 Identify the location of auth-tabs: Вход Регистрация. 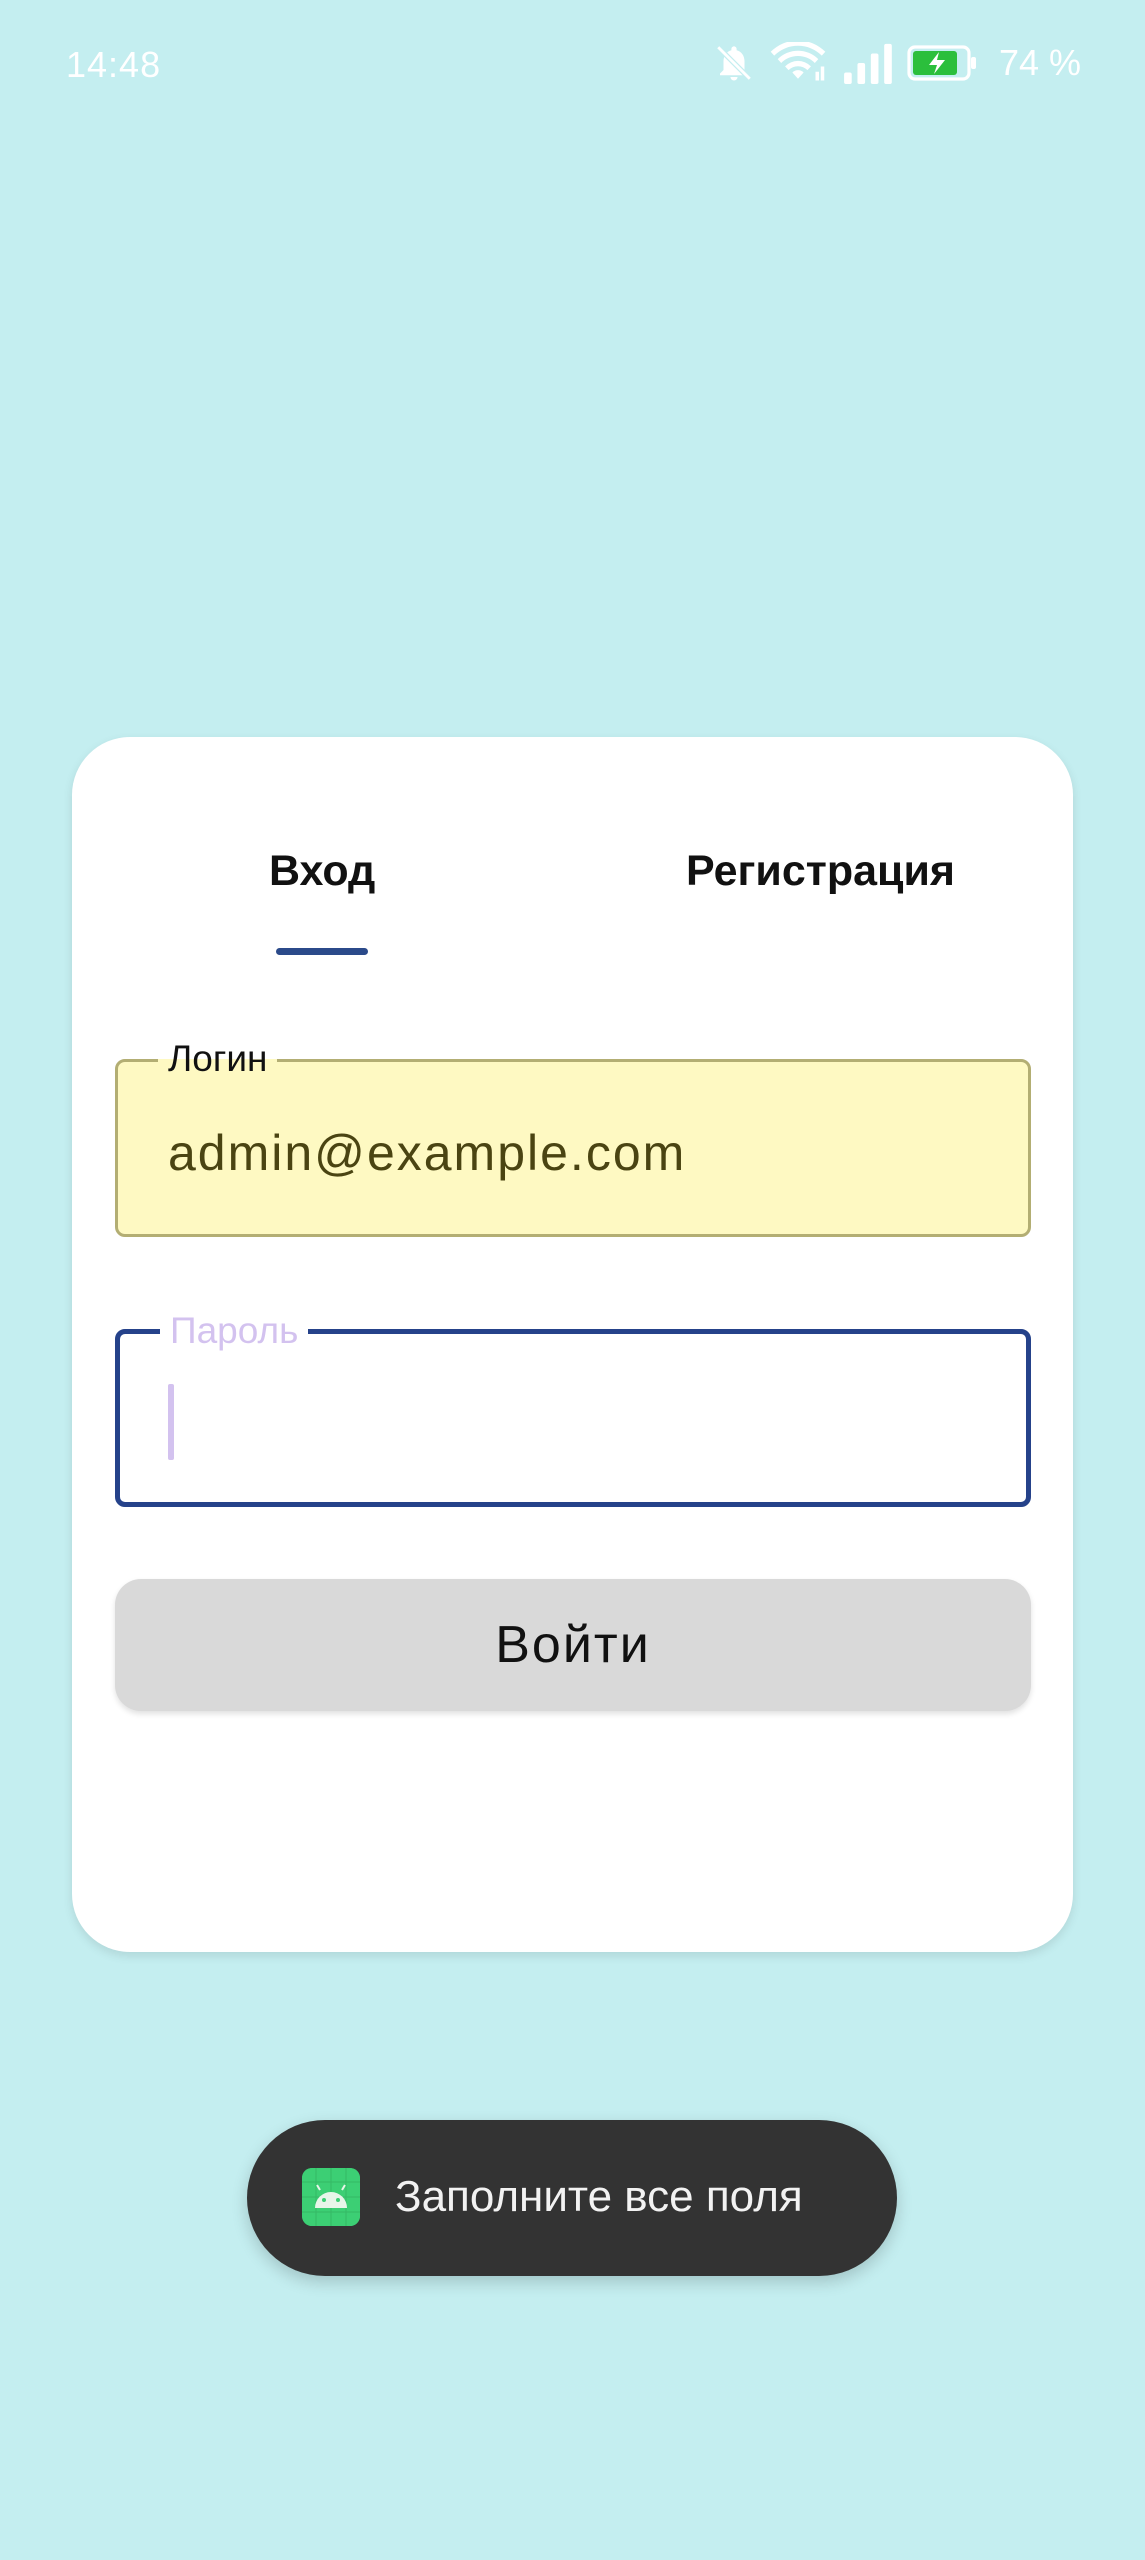
(572, 852).